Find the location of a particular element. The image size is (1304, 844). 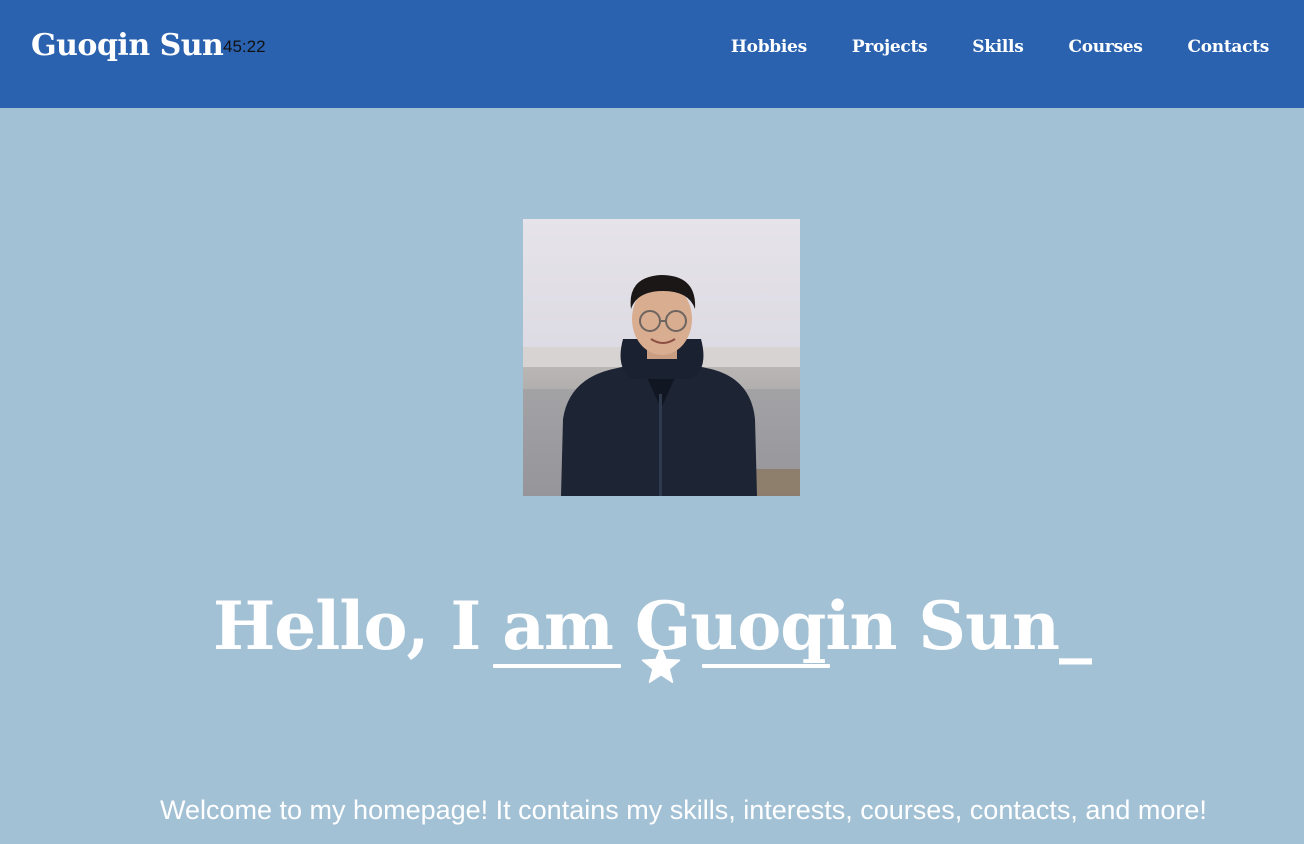

nav-link-skills: Skills is located at coordinates (998, 47).